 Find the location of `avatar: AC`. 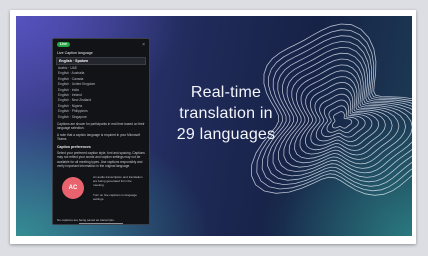

avatar: AC is located at coordinates (73, 188).